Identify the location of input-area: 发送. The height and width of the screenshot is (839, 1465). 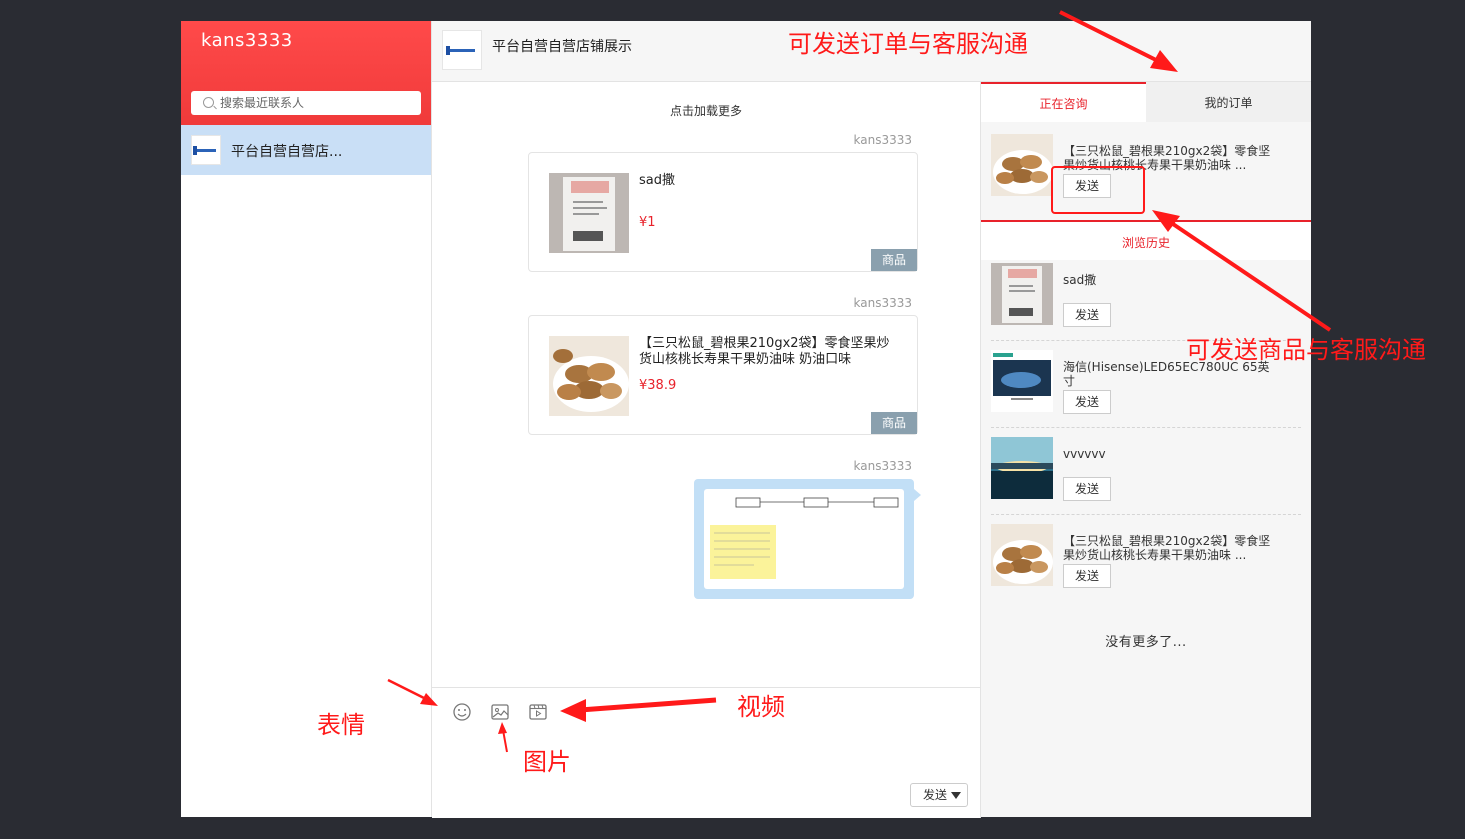
(706, 752).